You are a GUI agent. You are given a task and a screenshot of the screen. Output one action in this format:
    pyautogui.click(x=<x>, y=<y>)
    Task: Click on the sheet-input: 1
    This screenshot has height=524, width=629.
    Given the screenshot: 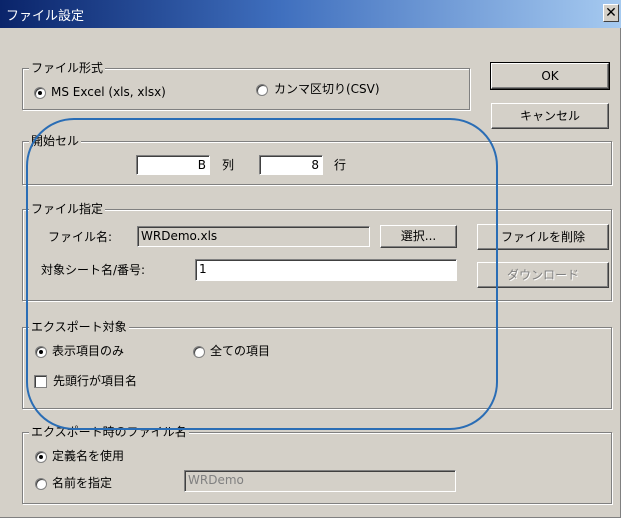 What is the action you would take?
    pyautogui.click(x=326, y=270)
    